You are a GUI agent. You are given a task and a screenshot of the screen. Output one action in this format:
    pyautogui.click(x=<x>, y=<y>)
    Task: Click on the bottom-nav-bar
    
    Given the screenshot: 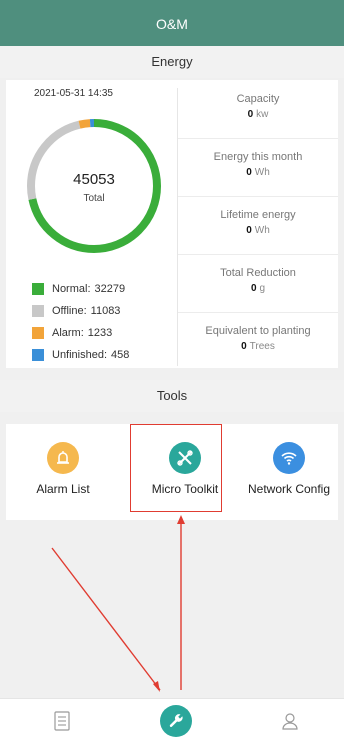 What is the action you would take?
    pyautogui.click(x=172, y=720)
    